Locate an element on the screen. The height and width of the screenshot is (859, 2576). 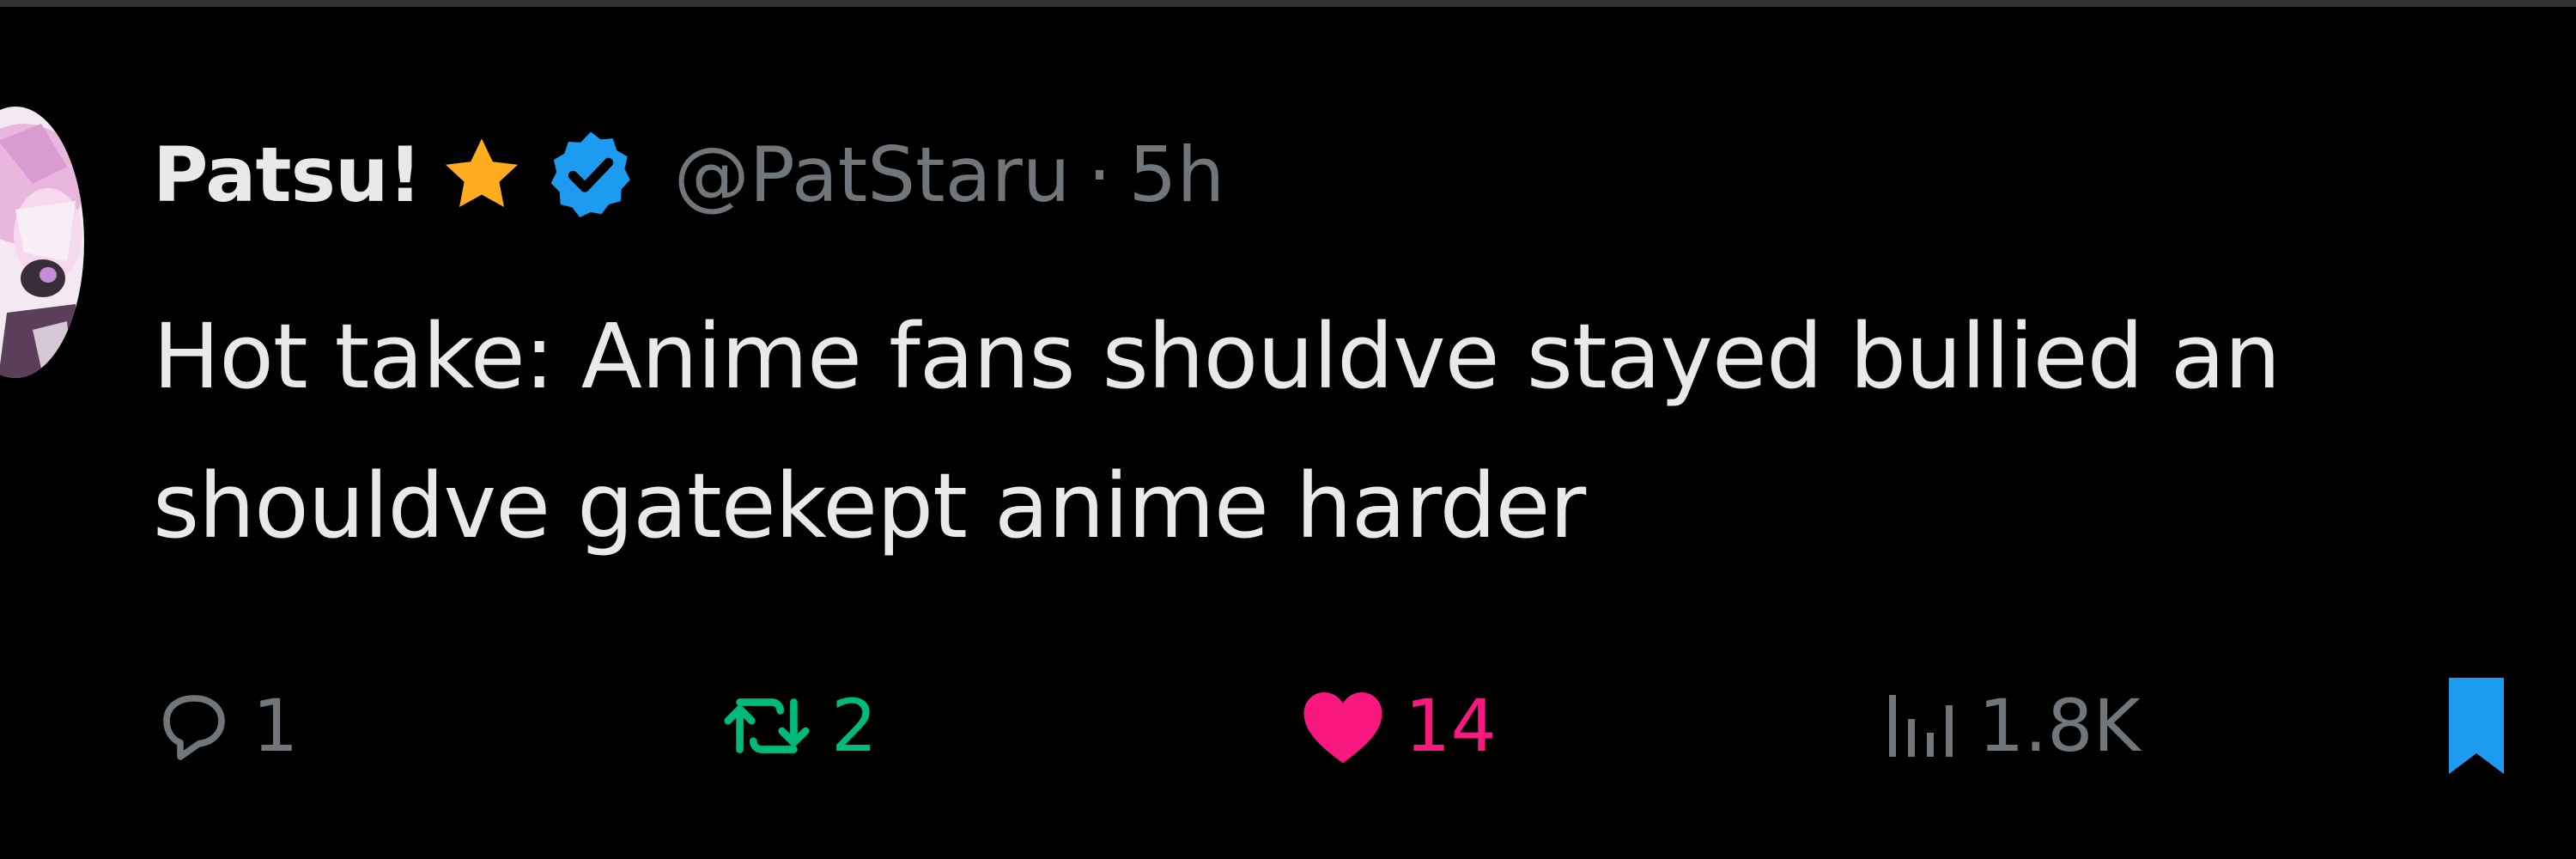
bookmark-button is located at coordinates (2477, 726).